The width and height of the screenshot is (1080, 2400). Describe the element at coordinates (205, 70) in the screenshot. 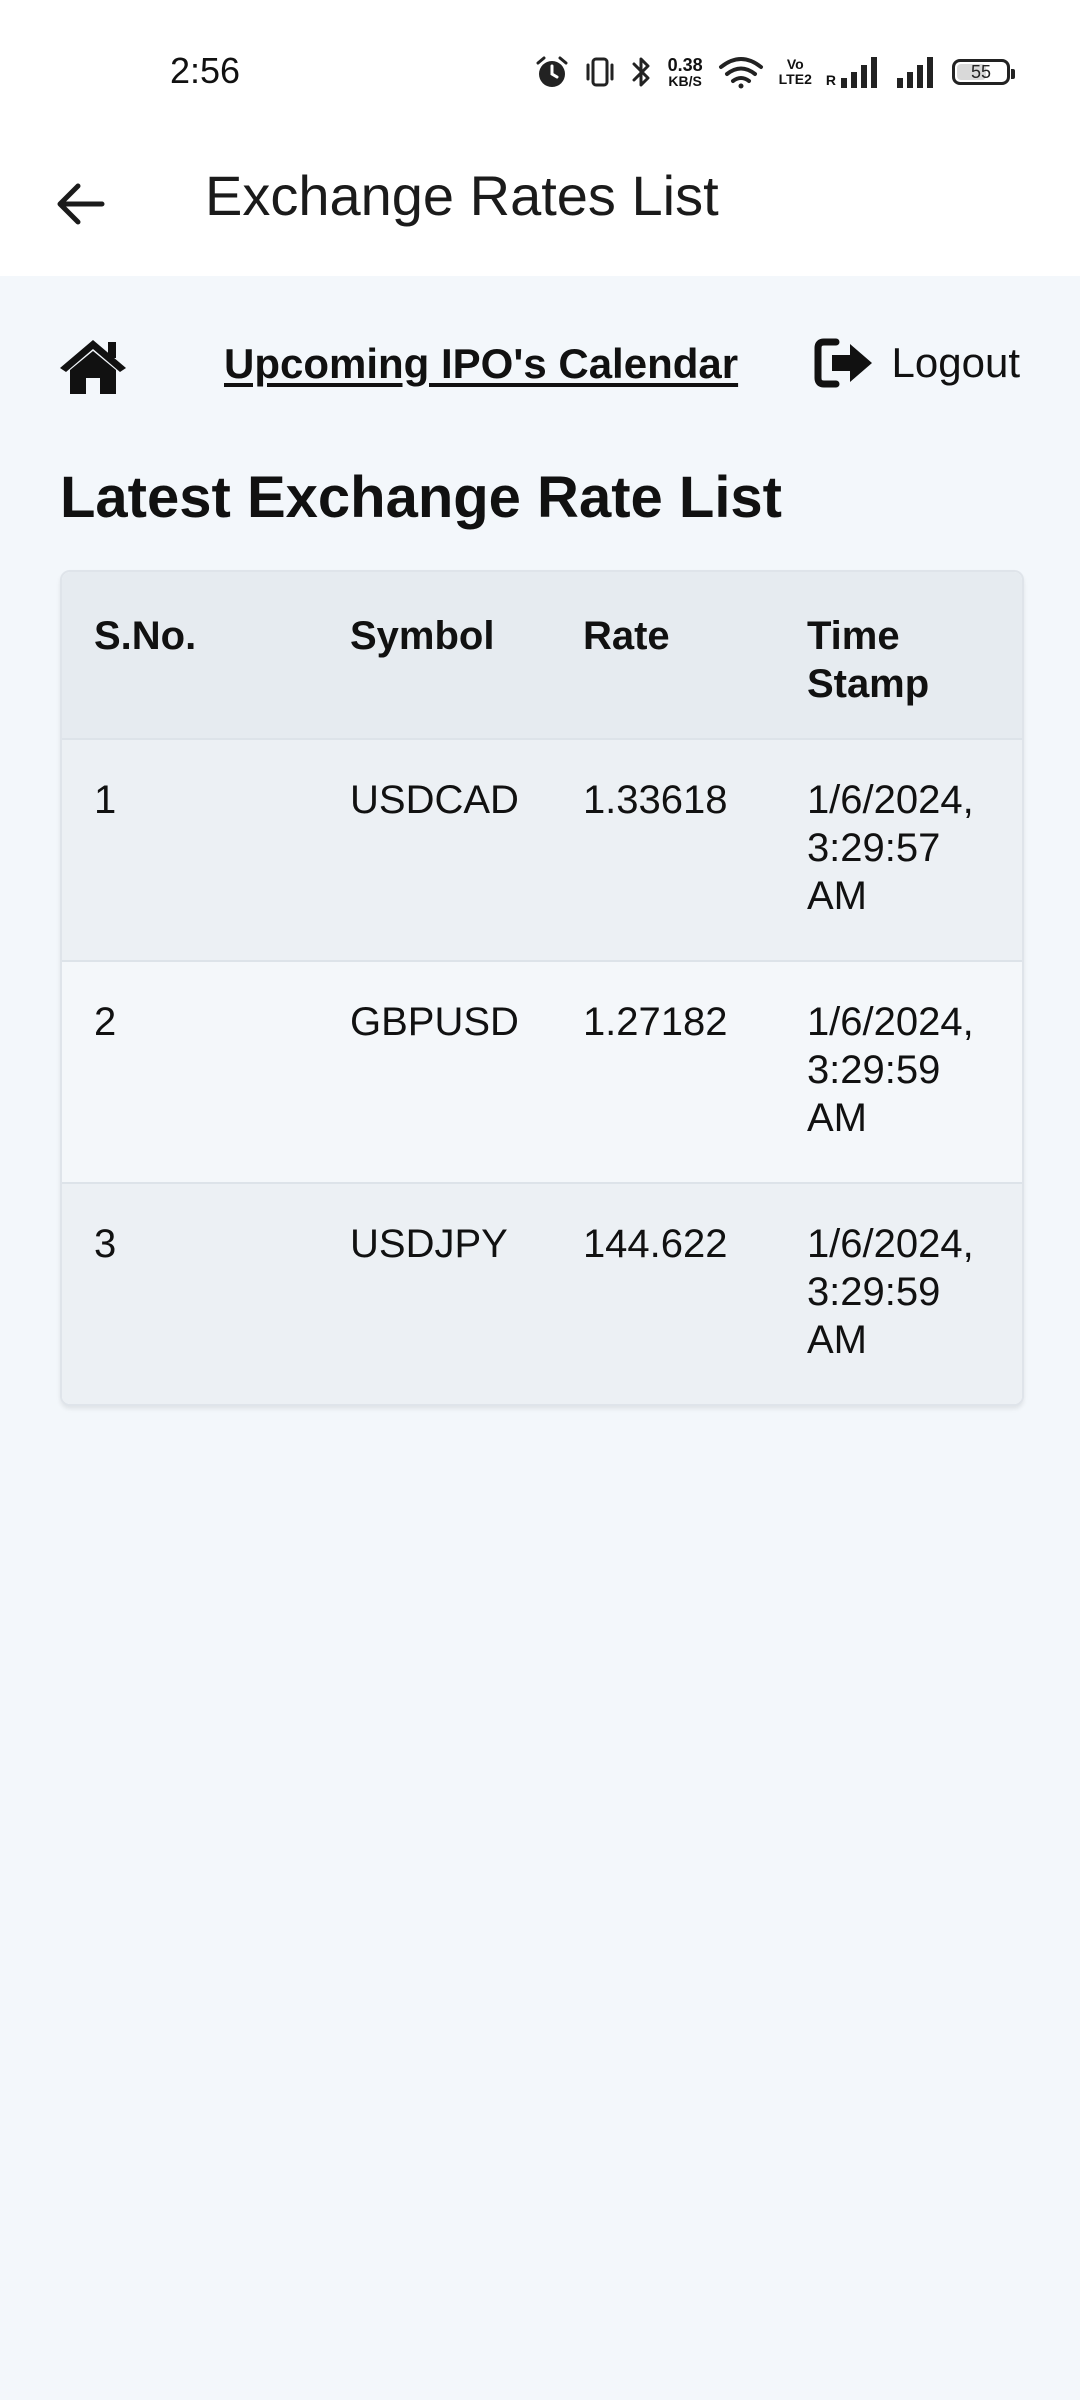

I see `status-time: 2:56` at that location.